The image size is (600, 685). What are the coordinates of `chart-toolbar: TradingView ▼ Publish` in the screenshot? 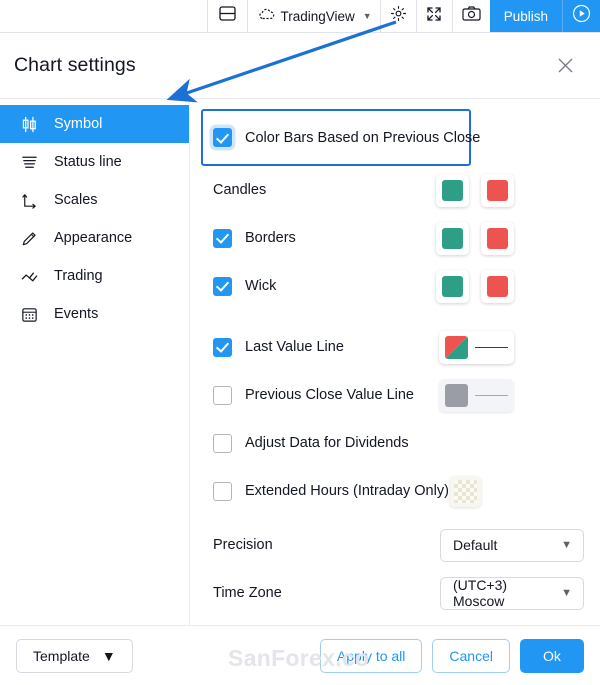 It's located at (300, 16).